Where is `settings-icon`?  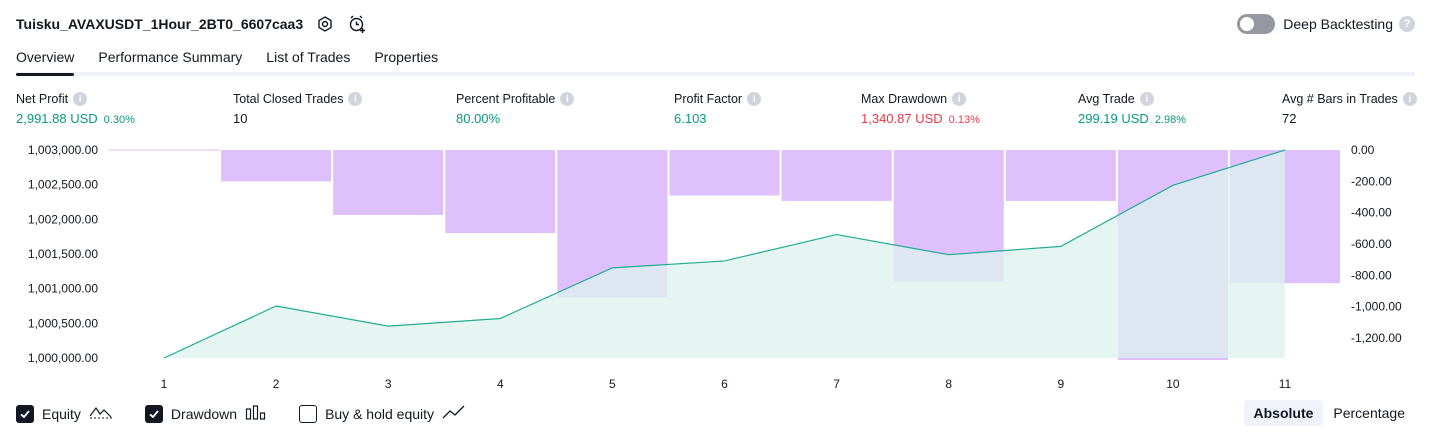
settings-icon is located at coordinates (325, 24).